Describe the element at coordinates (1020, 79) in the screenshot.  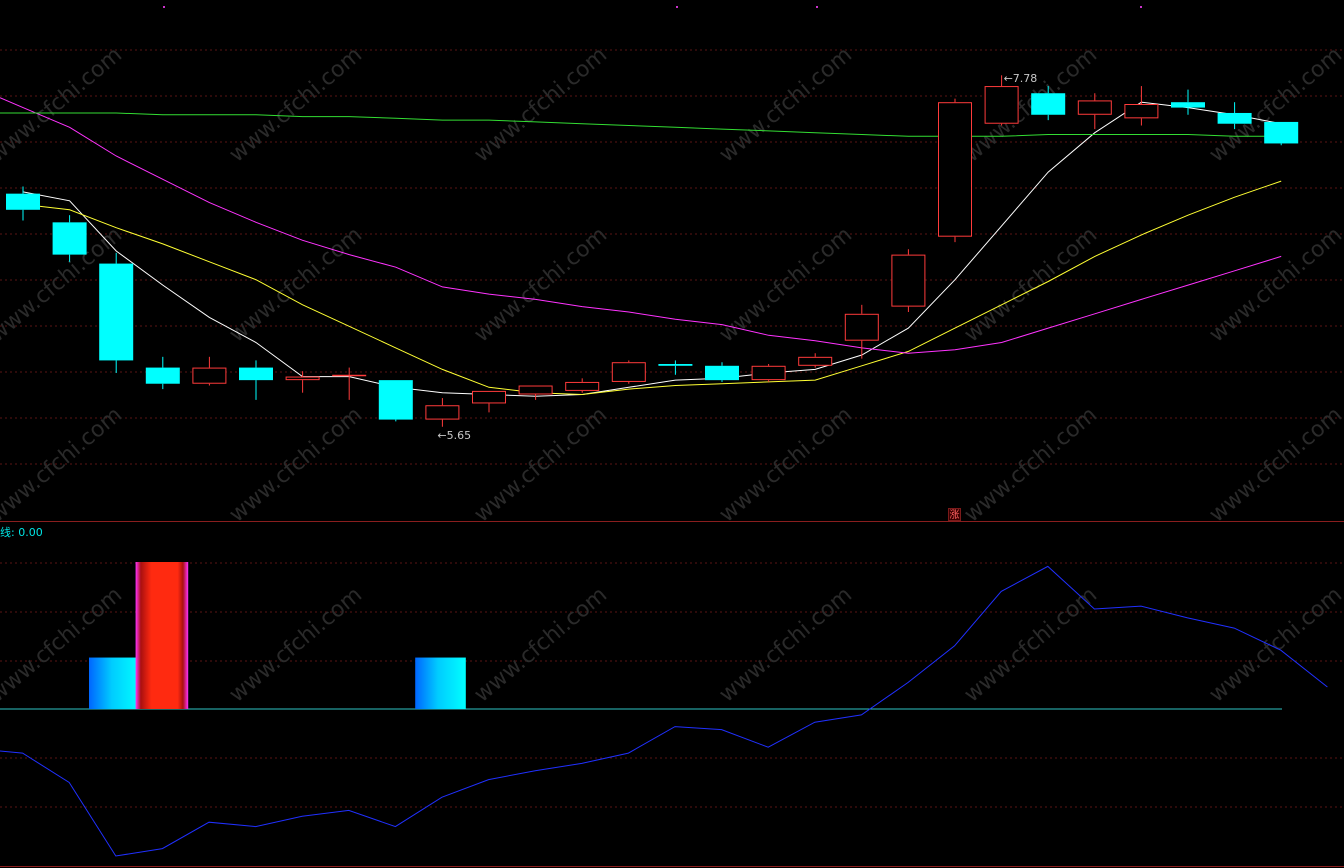
I see `high-price-annotation: ←7.78` at that location.